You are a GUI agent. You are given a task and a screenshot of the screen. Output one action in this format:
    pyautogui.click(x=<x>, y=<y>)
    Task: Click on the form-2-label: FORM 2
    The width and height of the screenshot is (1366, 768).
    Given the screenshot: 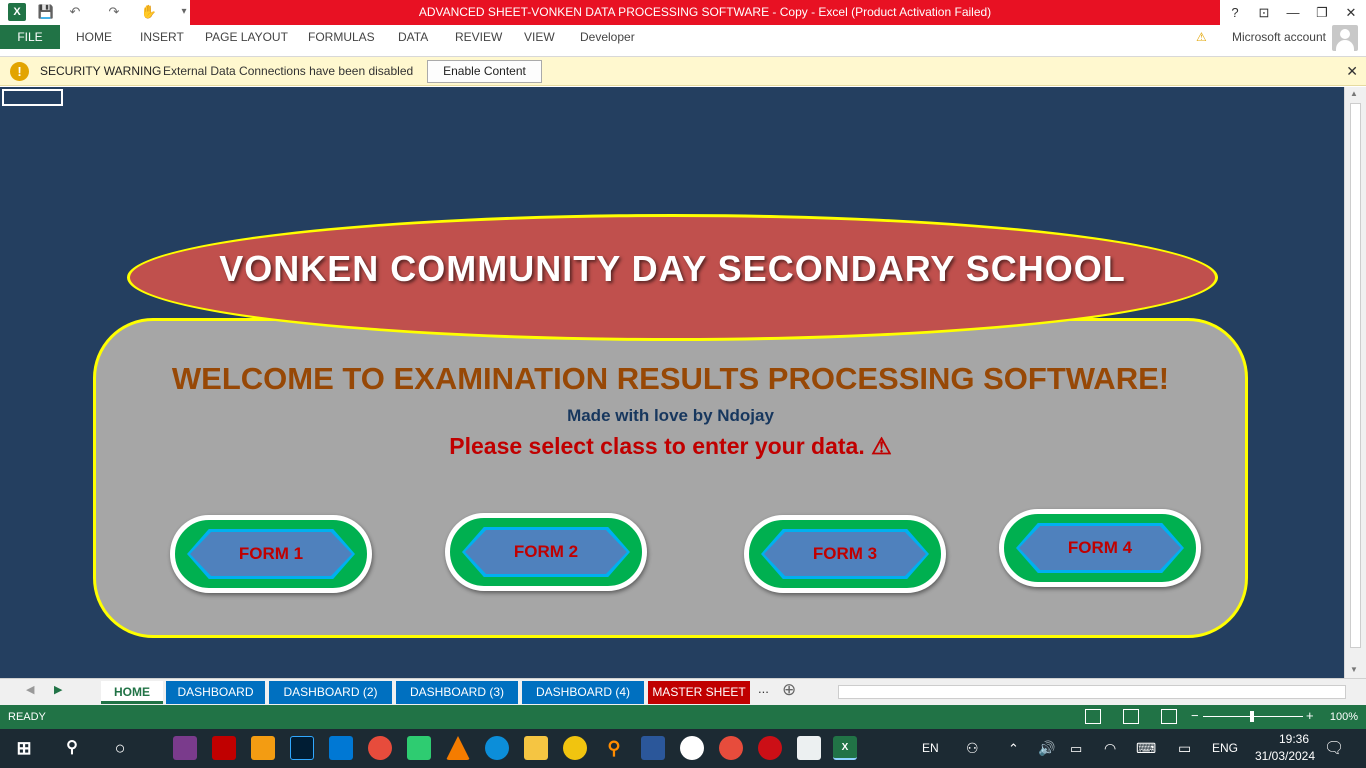 What is the action you would take?
    pyautogui.click(x=546, y=551)
    